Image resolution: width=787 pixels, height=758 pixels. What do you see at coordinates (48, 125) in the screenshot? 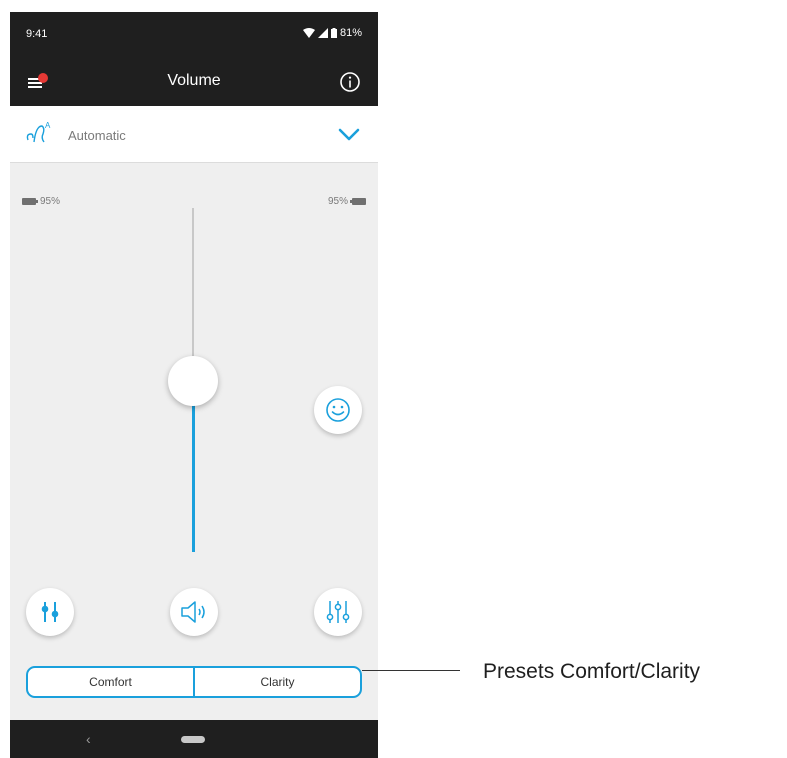
I see `svg-text: A` at bounding box center [48, 125].